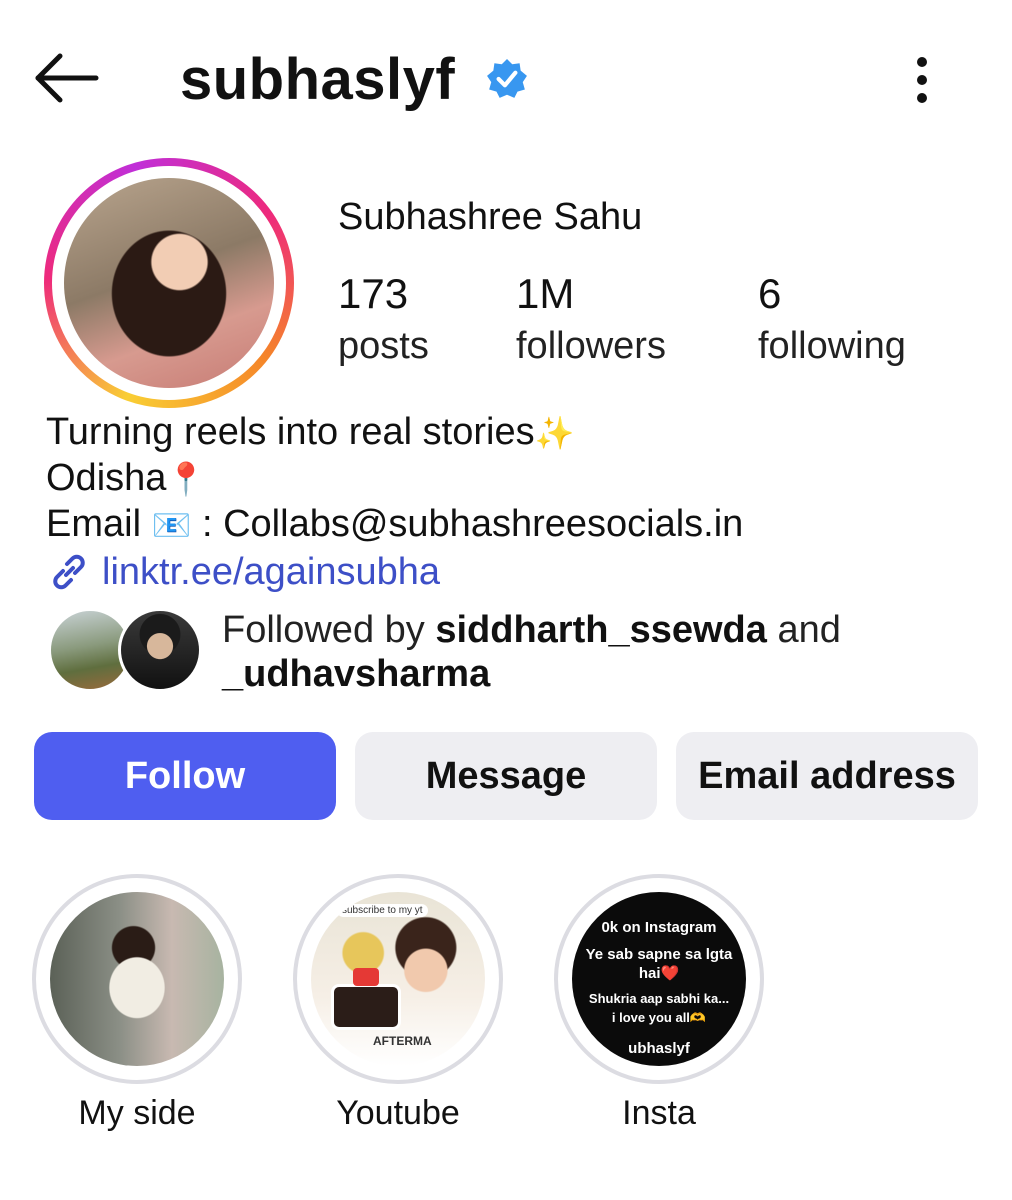 The image size is (1012, 1200). Describe the element at coordinates (545, 293) in the screenshot. I see `stat-followers-value: 1M` at that location.